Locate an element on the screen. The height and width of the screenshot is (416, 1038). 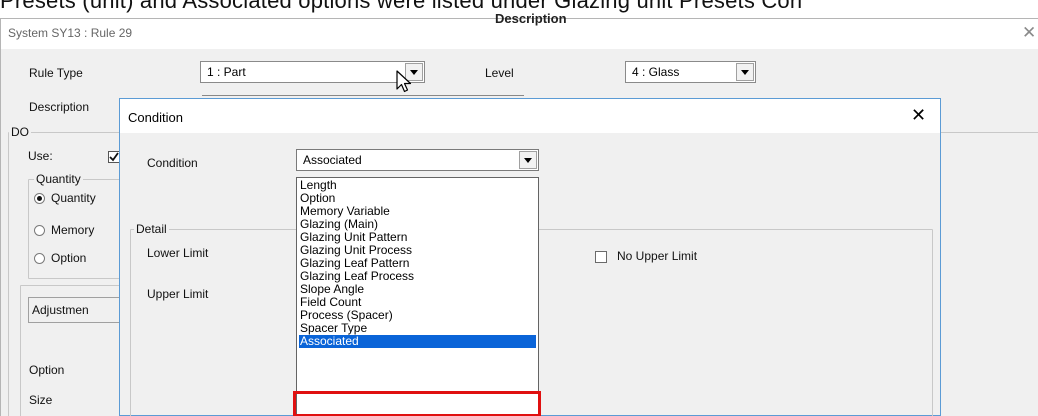
condition-dialog-close-icon: ✕ is located at coordinates (918, 115).